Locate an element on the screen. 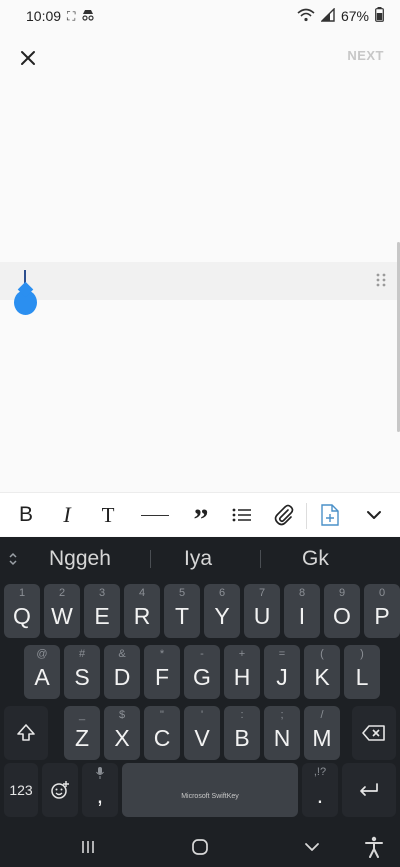  backspace-icon is located at coordinates (373, 733).